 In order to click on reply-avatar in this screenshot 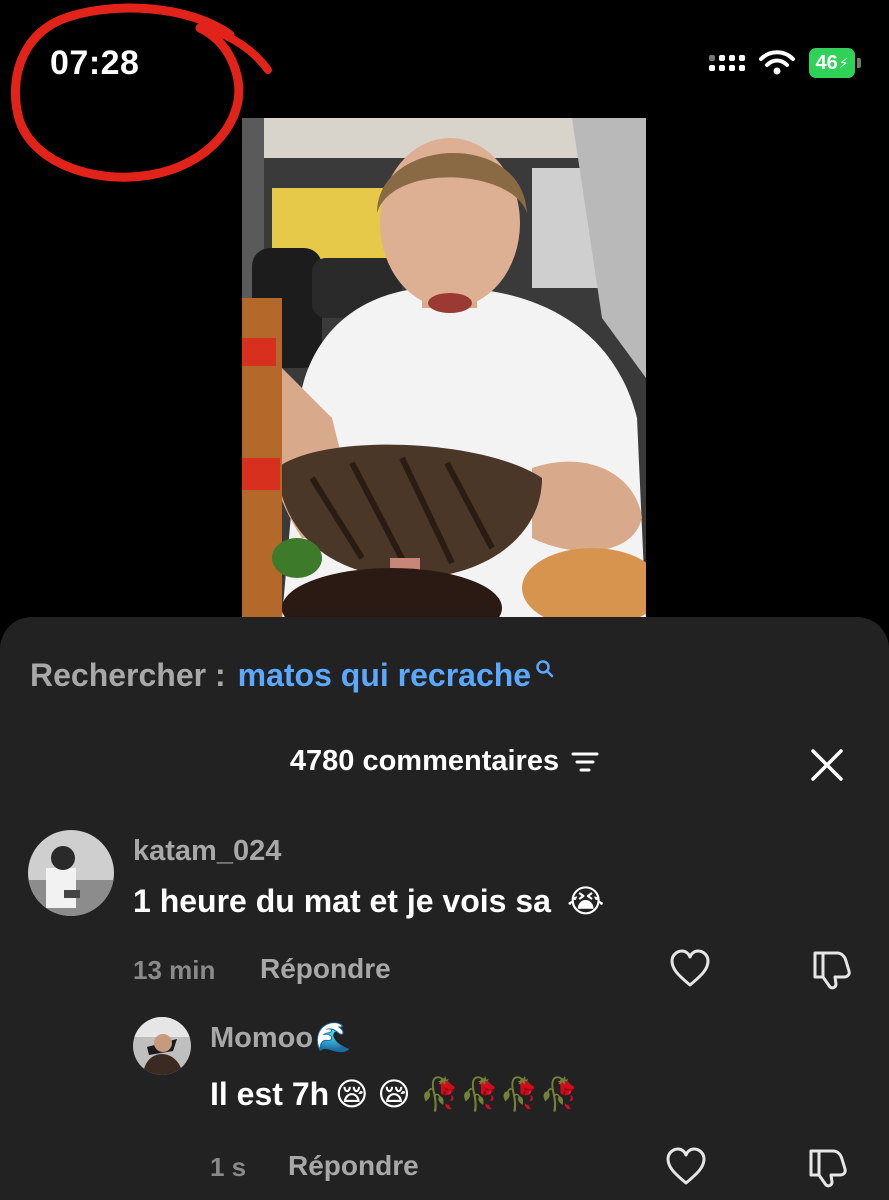, I will do `click(162, 1046)`.